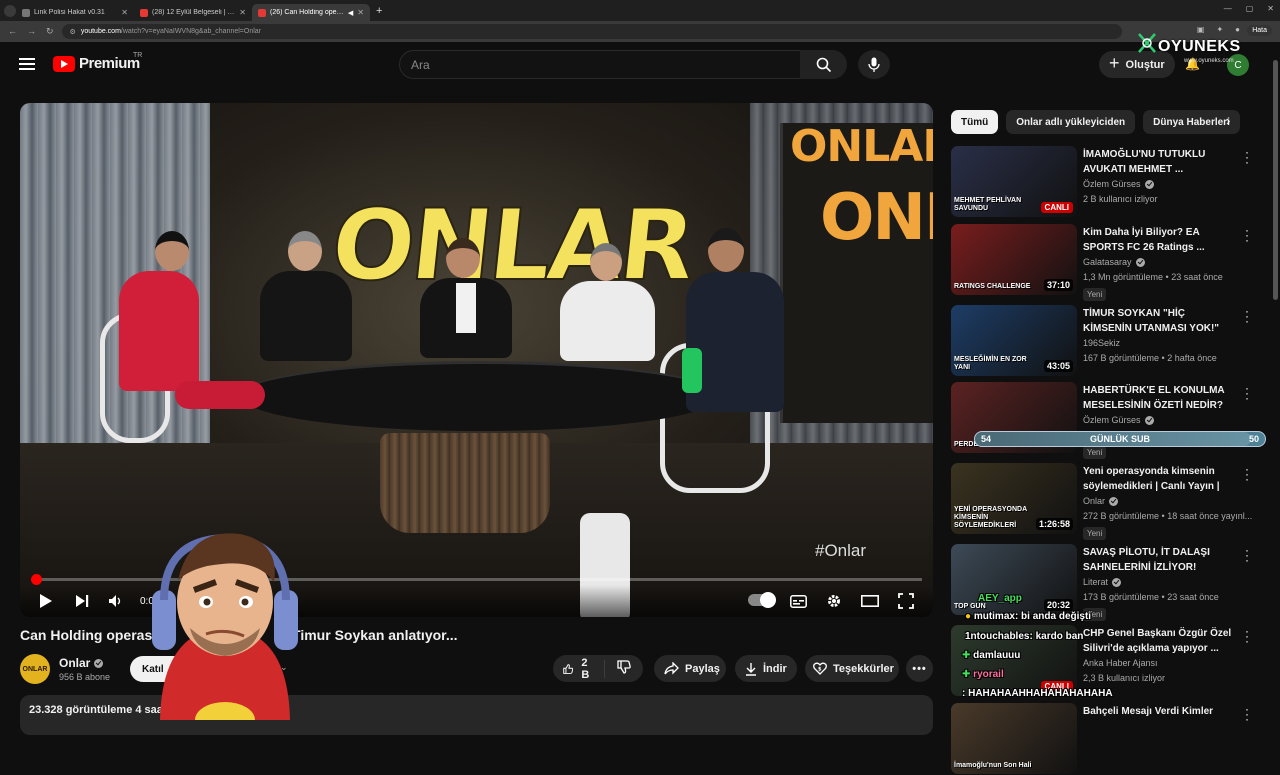  Describe the element at coordinates (26, 12) in the screenshot. I see `favicon-icon` at that location.